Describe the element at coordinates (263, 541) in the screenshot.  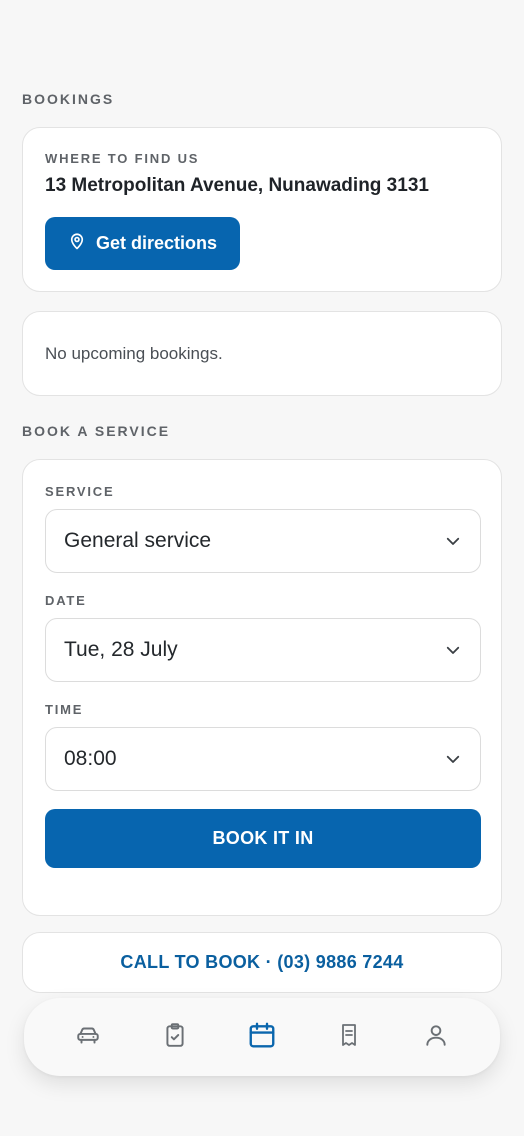
I see `service-select: General service` at that location.